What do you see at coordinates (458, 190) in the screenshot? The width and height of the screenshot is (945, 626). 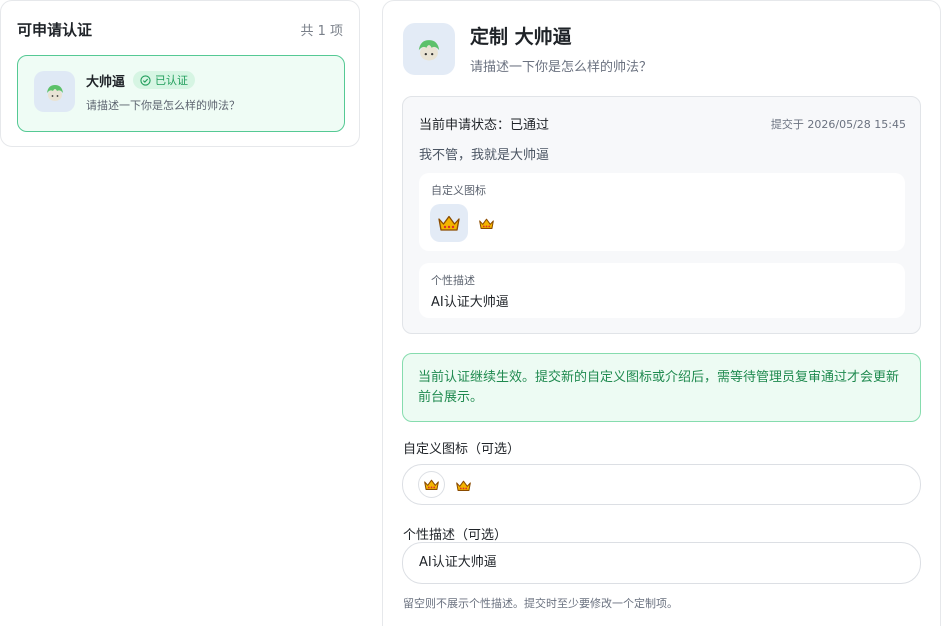 I see `custom-icon-label: 自定义图标` at bounding box center [458, 190].